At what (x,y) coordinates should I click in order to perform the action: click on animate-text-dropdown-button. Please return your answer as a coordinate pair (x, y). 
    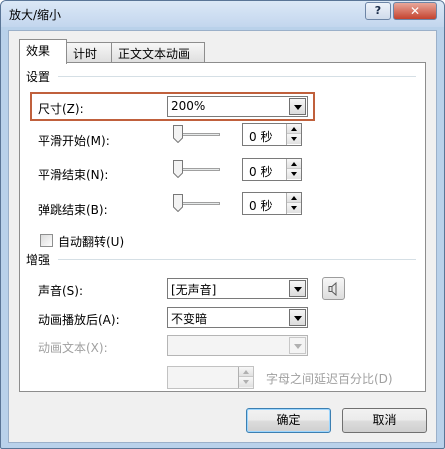
    Looking at the image, I should click on (297, 345).